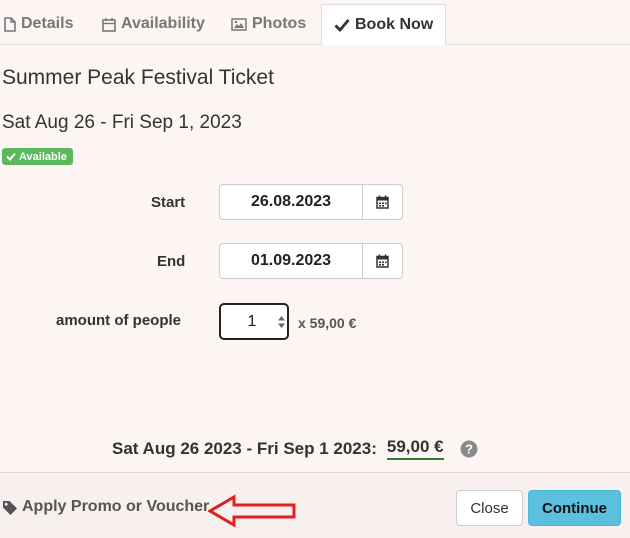 The height and width of the screenshot is (538, 630). What do you see at coordinates (138, 77) in the screenshot?
I see `event-title: Summer Peak Festival Ticket` at bounding box center [138, 77].